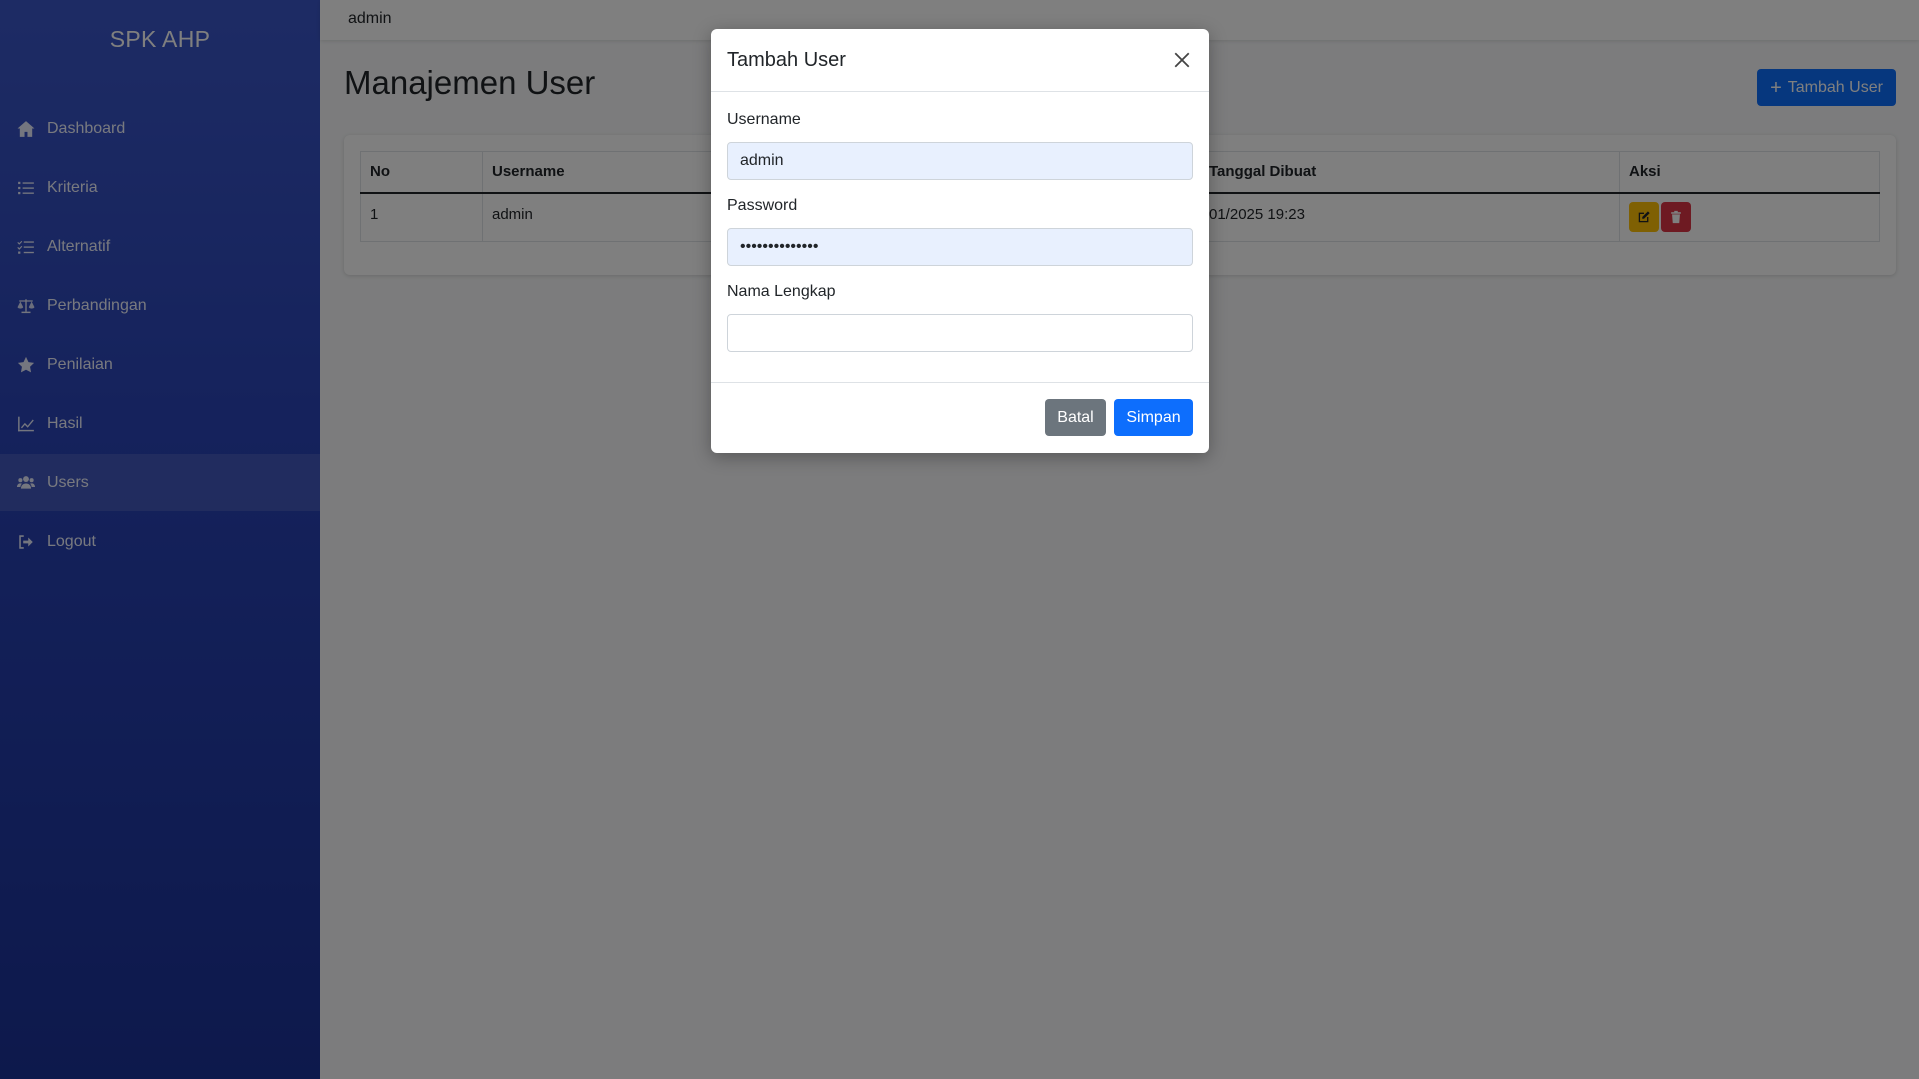 This screenshot has height=1079, width=1919. Describe the element at coordinates (786, 60) in the screenshot. I see `modal-title: Tambah User` at that location.